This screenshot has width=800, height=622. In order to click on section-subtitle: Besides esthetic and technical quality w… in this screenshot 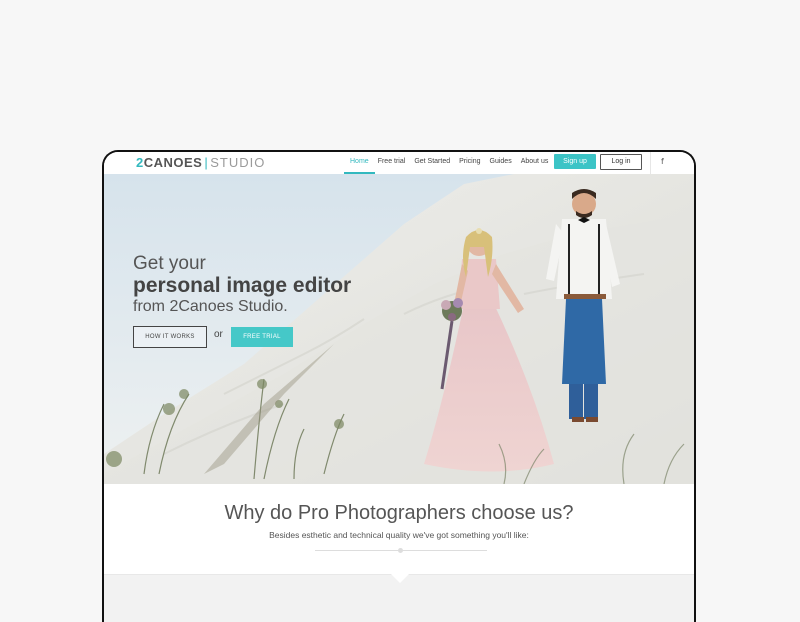, I will do `click(399, 535)`.